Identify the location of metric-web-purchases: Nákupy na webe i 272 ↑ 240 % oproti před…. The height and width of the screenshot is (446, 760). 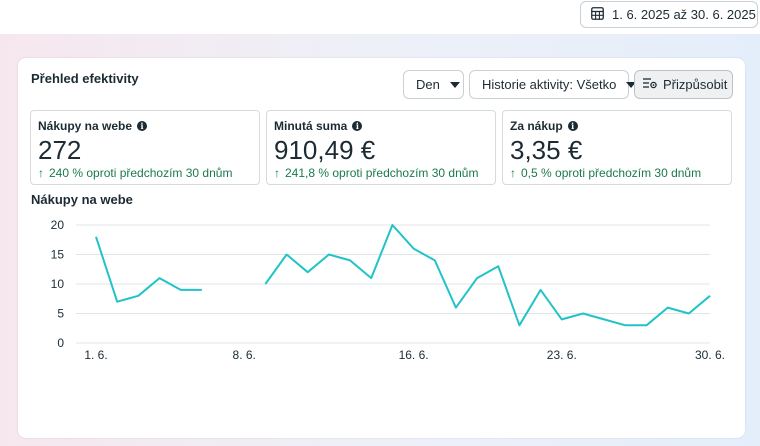
(145, 147).